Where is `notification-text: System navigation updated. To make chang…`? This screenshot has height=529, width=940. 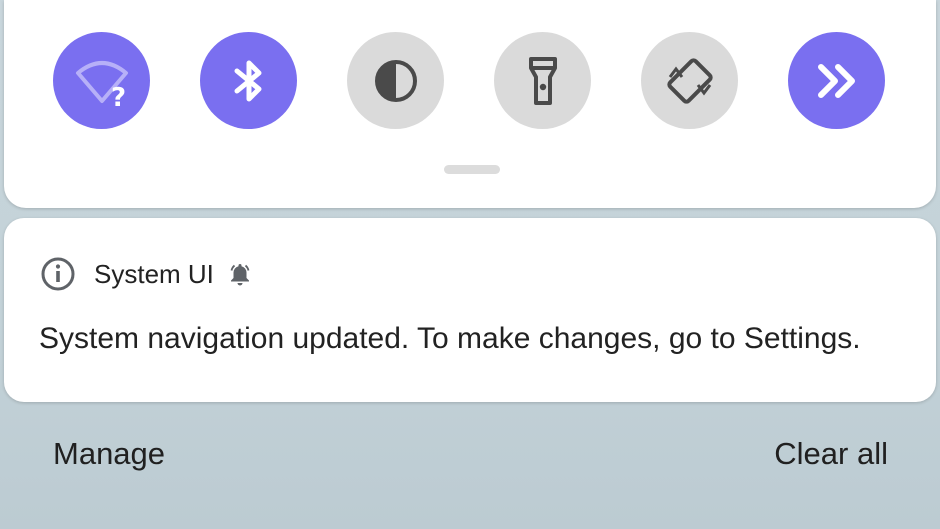 notification-text: System navigation updated. To make chang… is located at coordinates (450, 338).